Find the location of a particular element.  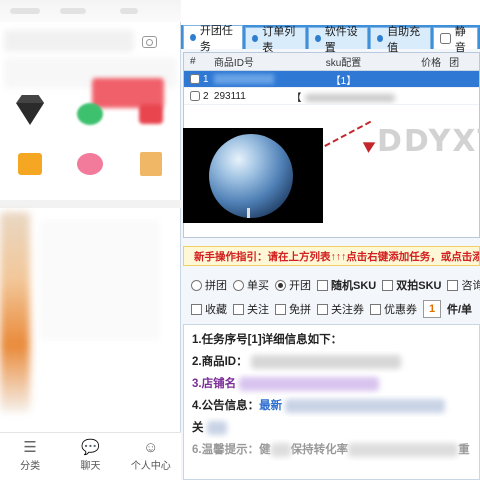

row-id: 293111 is located at coordinates (229, 96).